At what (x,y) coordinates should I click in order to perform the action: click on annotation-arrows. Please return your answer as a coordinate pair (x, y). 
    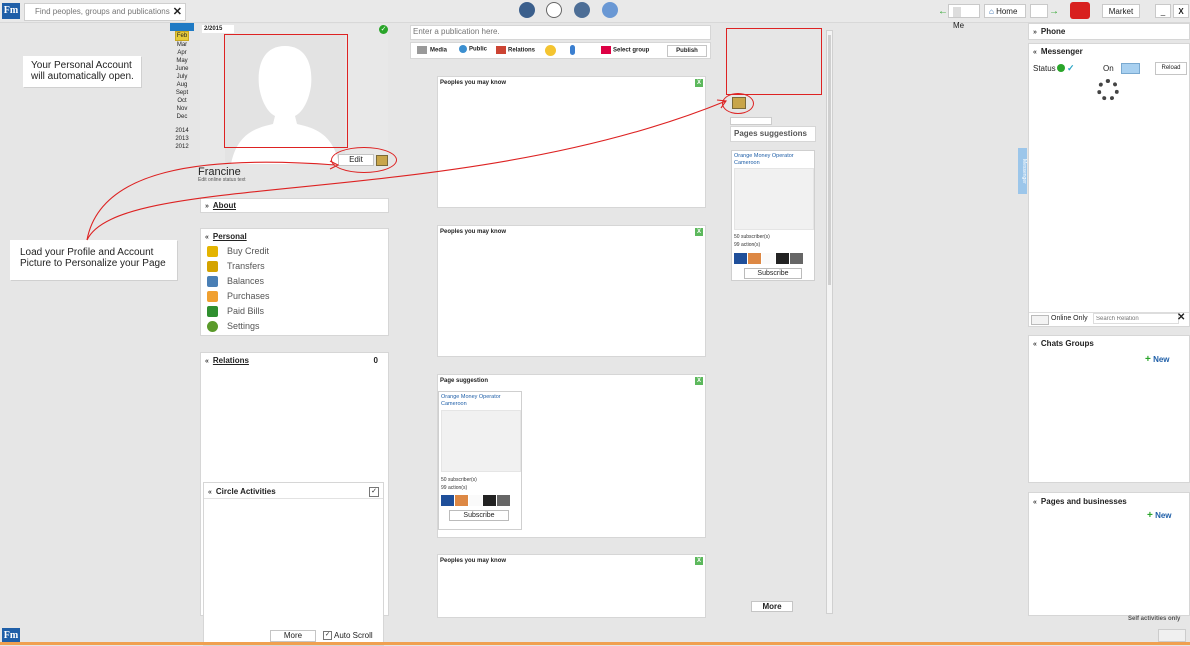
    Looking at the image, I should click on (406, 170).